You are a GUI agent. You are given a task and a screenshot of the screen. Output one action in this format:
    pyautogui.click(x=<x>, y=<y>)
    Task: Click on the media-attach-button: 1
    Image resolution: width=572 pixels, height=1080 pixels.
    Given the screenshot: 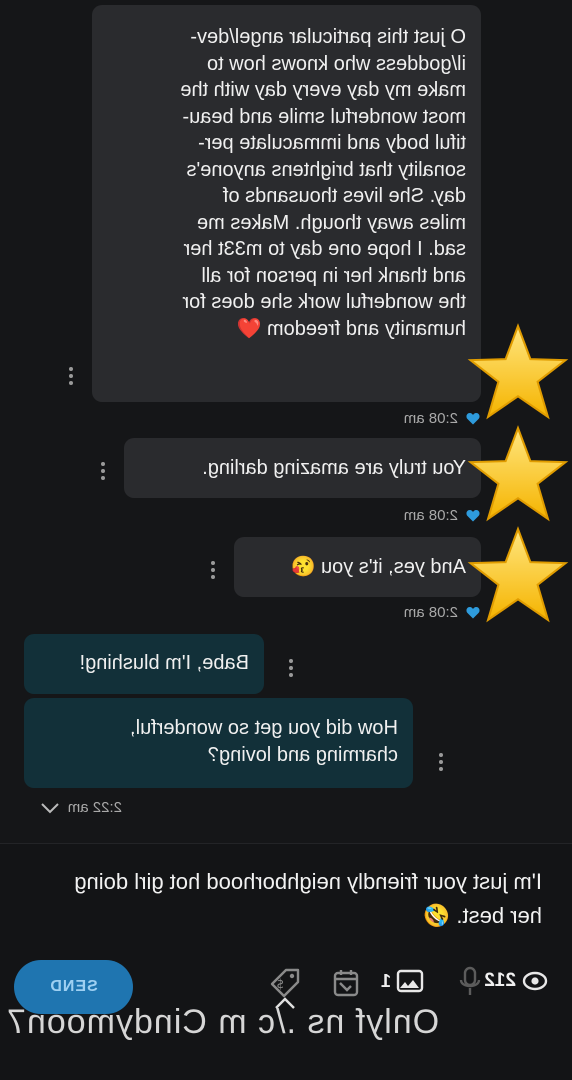 What is the action you would take?
    pyautogui.click(x=402, y=981)
    